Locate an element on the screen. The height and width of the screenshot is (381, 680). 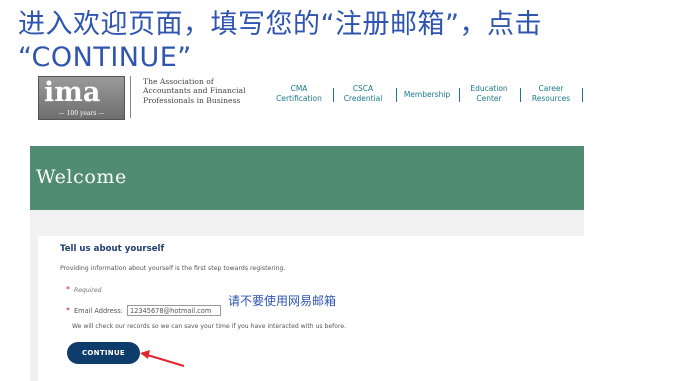
page-title: Welcome is located at coordinates (81, 177).